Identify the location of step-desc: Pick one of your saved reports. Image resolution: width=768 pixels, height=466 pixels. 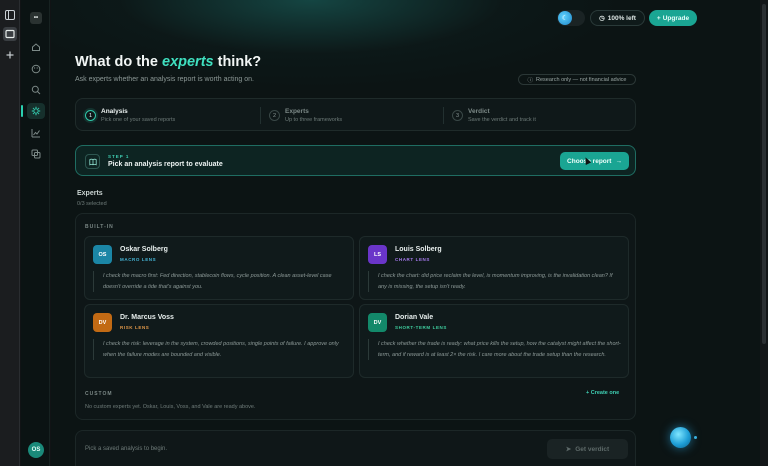
(138, 120).